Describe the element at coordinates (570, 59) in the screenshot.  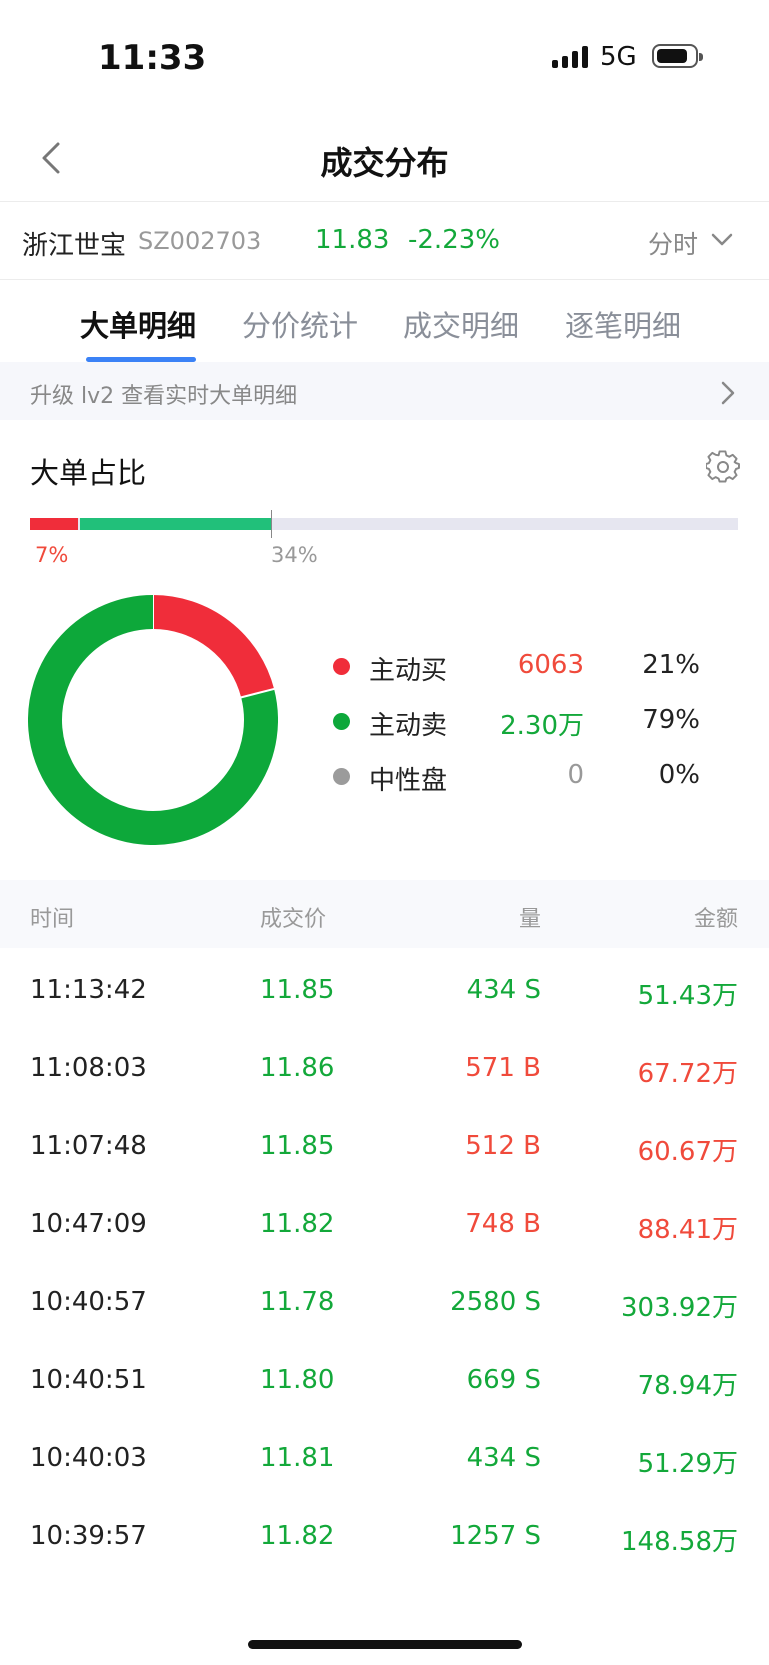
I see `signal-icon` at that location.